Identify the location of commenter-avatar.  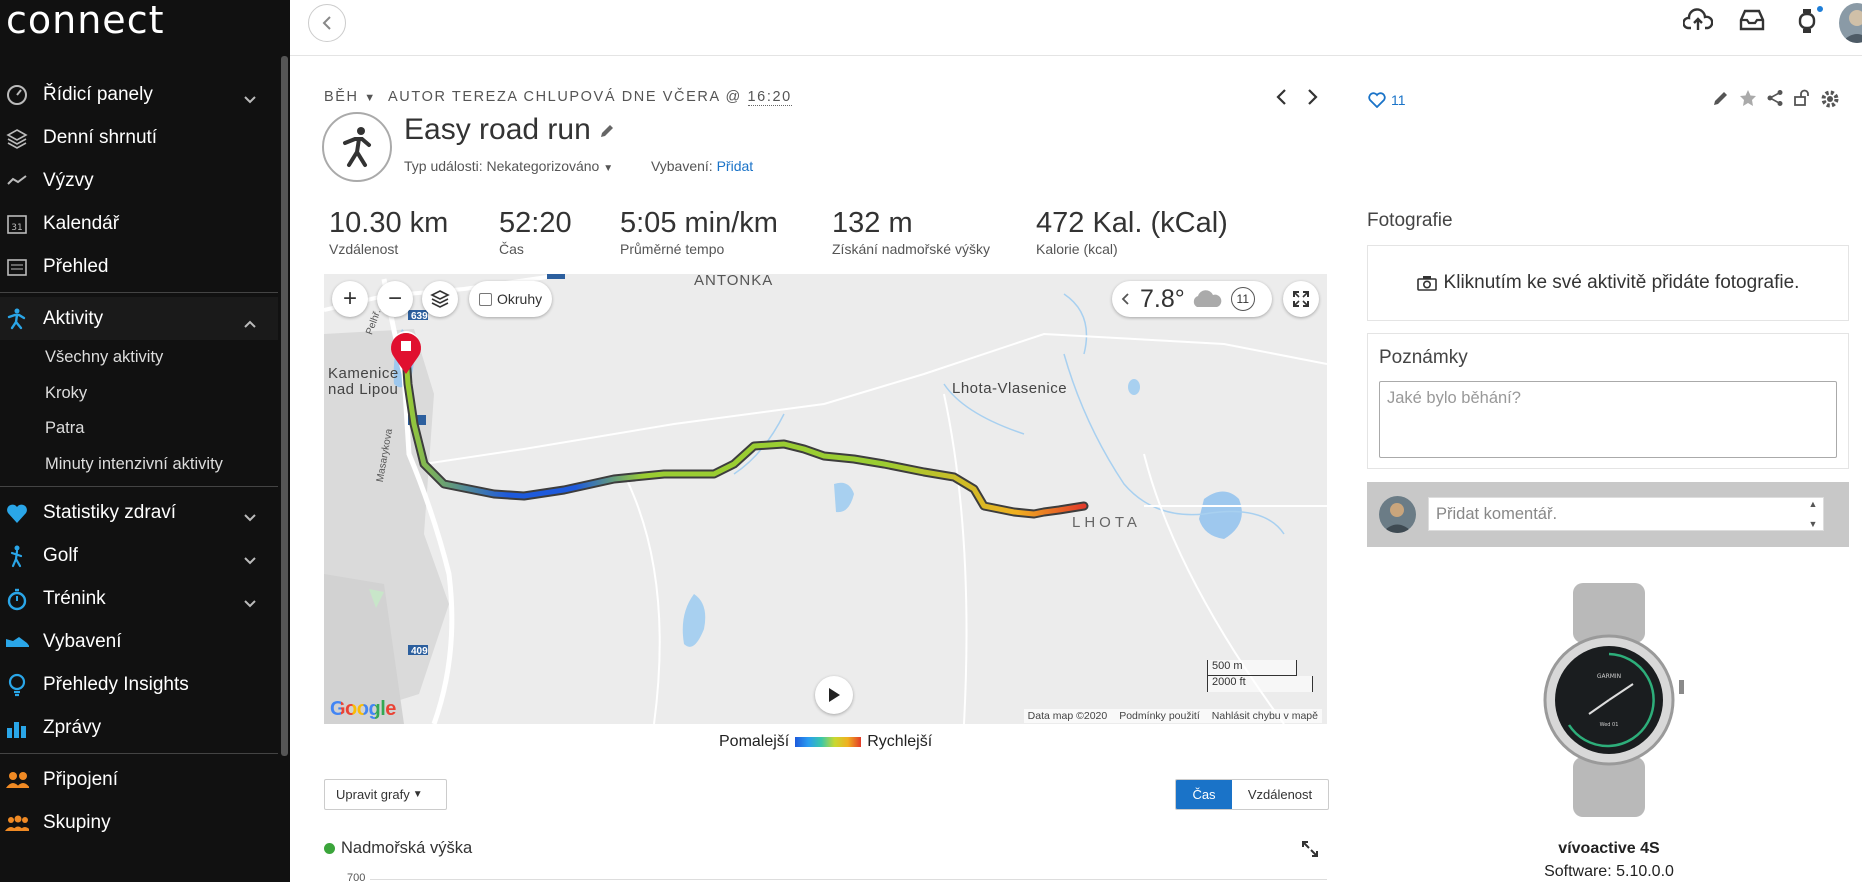
(1397, 514).